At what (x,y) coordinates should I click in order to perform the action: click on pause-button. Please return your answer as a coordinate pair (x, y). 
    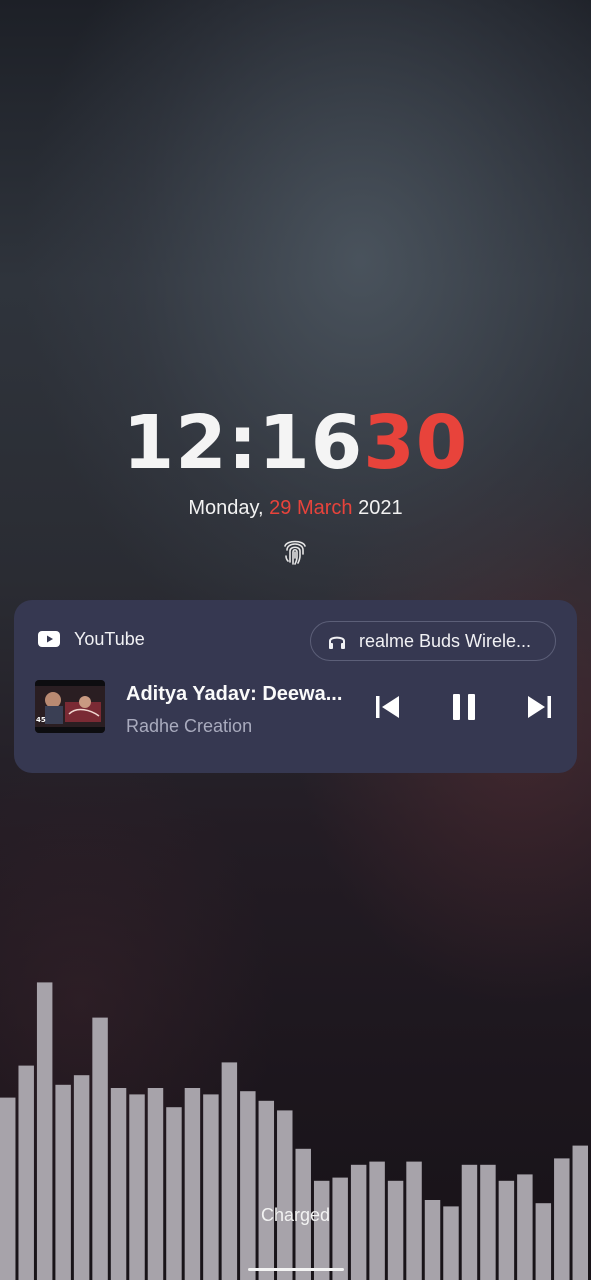
    Looking at the image, I should click on (464, 707).